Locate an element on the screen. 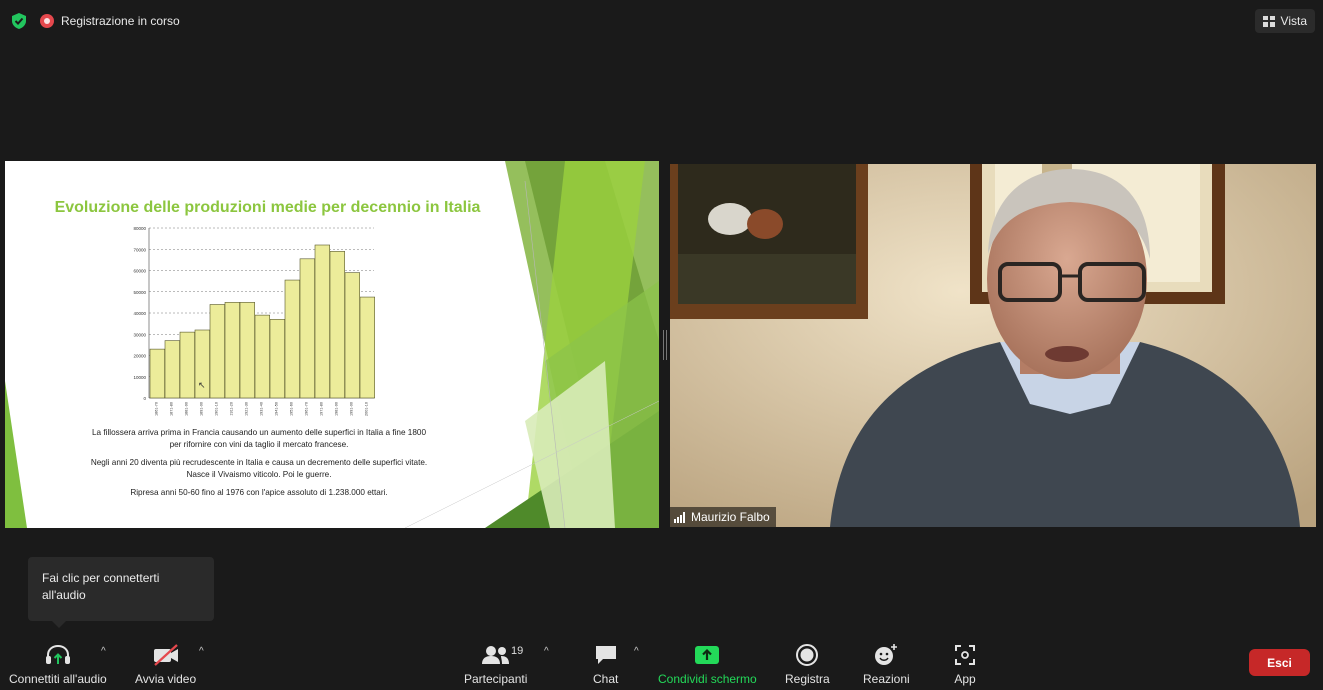 This screenshot has width=1323, height=690. leave-meeting-label: Esci is located at coordinates (1279, 662).